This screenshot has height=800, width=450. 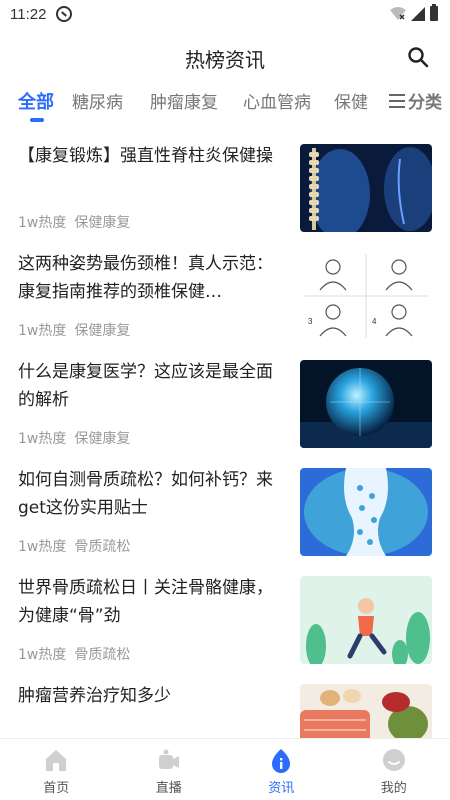 I want to click on page-title: 热榜资讯, so click(x=225, y=60).